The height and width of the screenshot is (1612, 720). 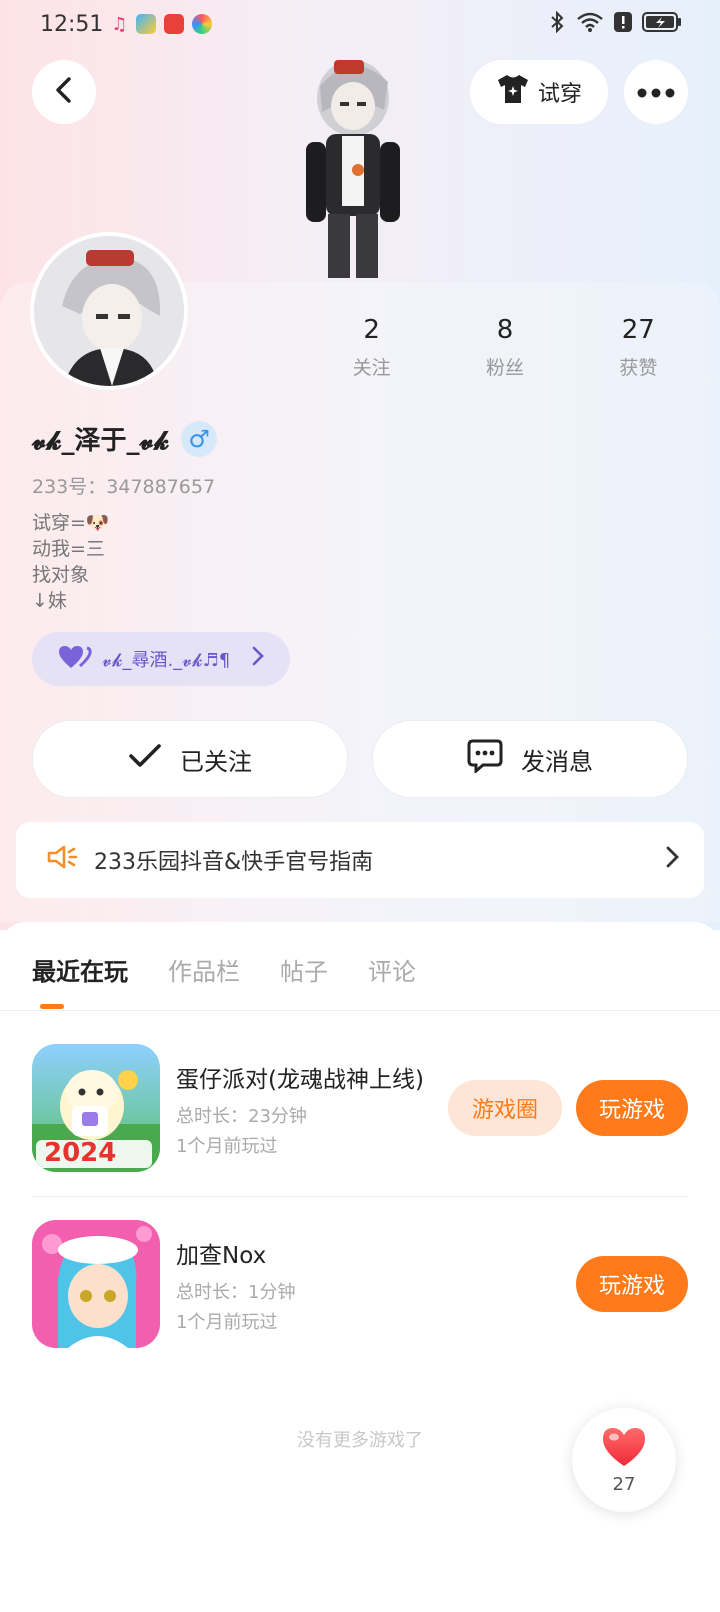 I want to click on tab-comments: 评论, so click(x=392, y=969).